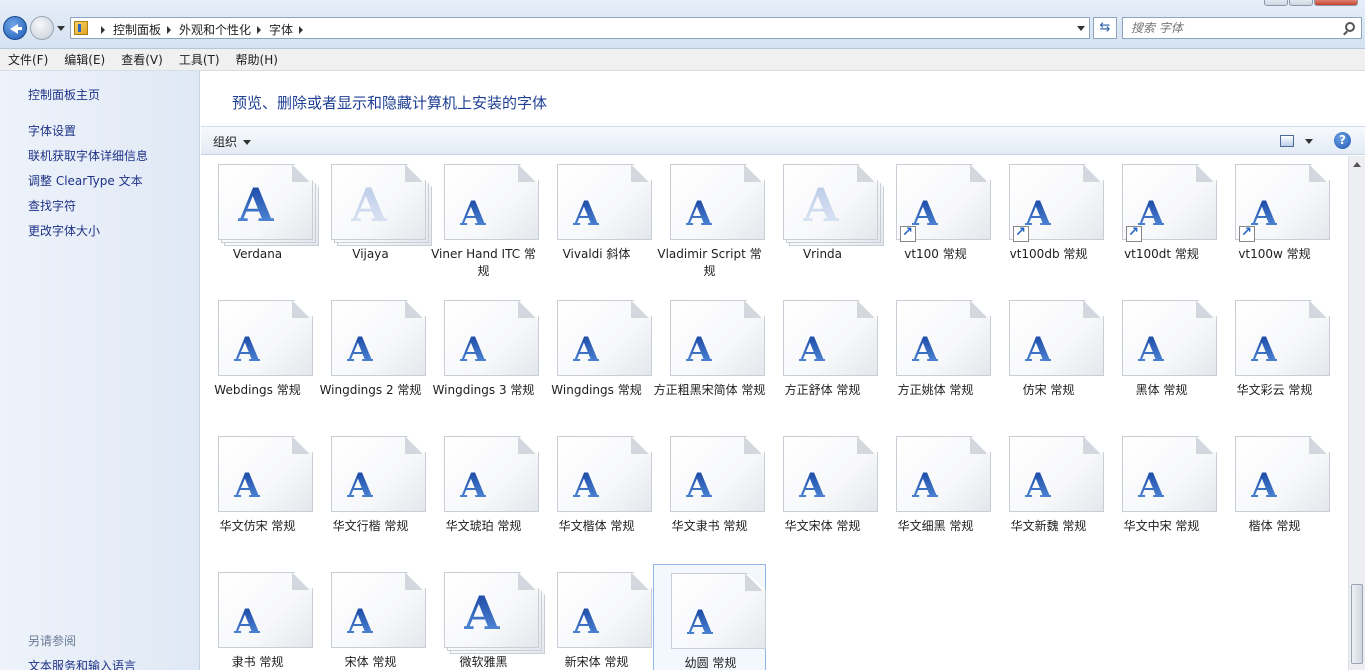 This screenshot has height=670, width=1365. Describe the element at coordinates (935, 213) in the screenshot. I see `font-tile: Avt100 常规` at that location.